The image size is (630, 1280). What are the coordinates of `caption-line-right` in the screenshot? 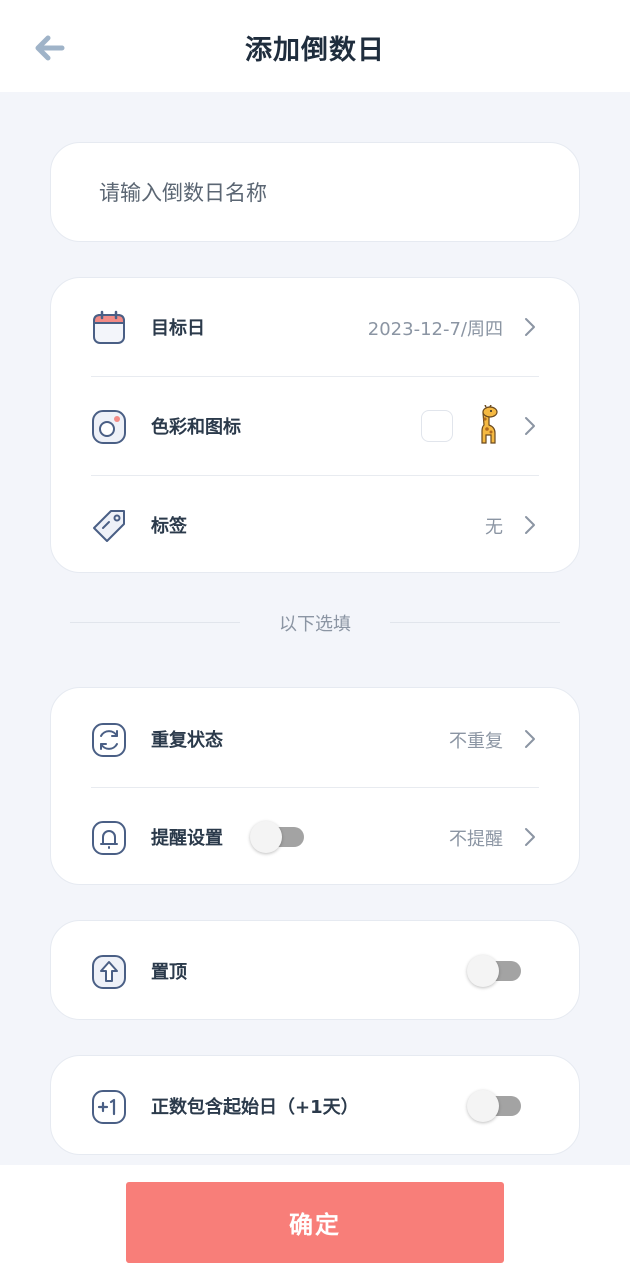 It's located at (475, 622).